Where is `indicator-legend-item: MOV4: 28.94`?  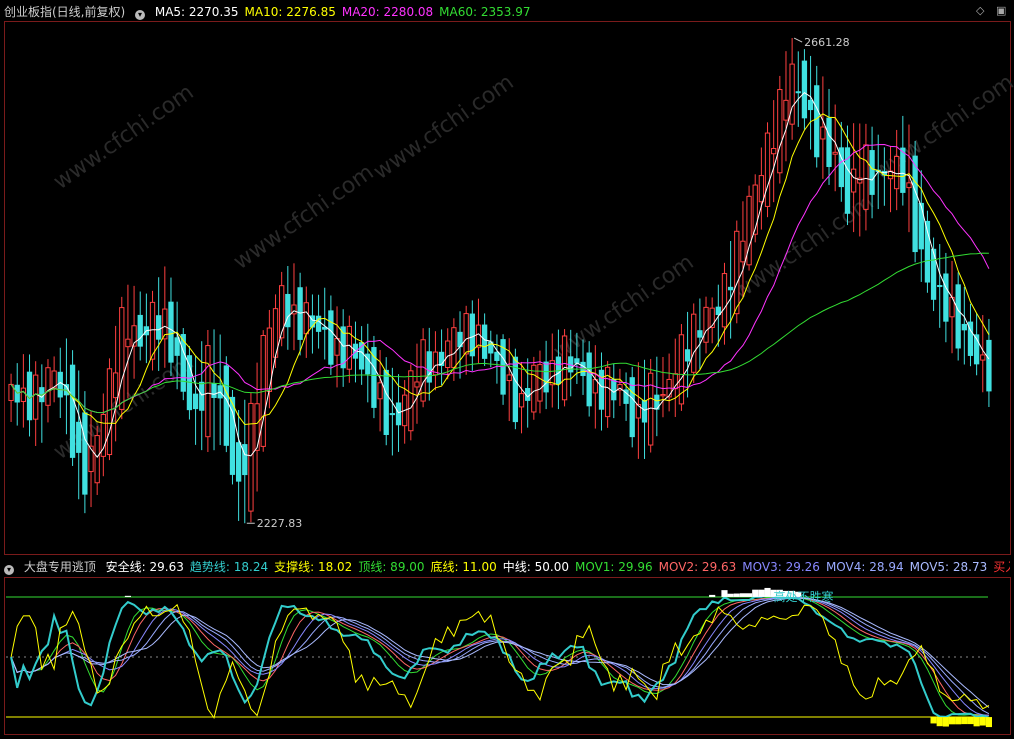 indicator-legend-item: MOV4: 28.94 is located at coordinates (864, 567).